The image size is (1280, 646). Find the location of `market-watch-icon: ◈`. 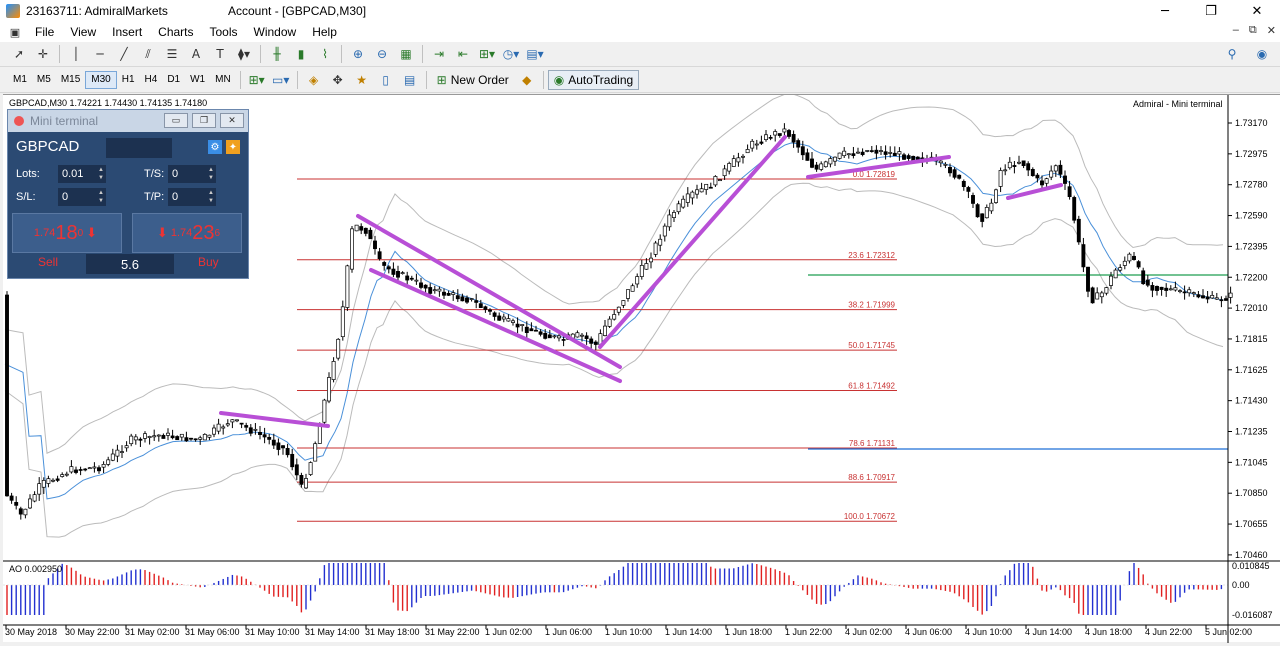

market-watch-icon: ◈ is located at coordinates (314, 80).